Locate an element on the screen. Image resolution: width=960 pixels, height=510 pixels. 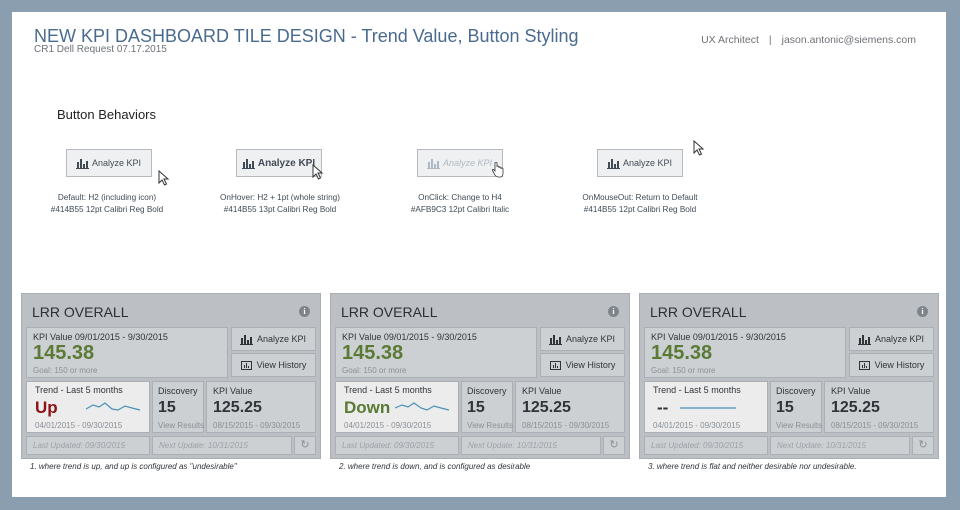
trend-dates: 04/01/2015 - 09/30/2015 is located at coordinates (697, 425).